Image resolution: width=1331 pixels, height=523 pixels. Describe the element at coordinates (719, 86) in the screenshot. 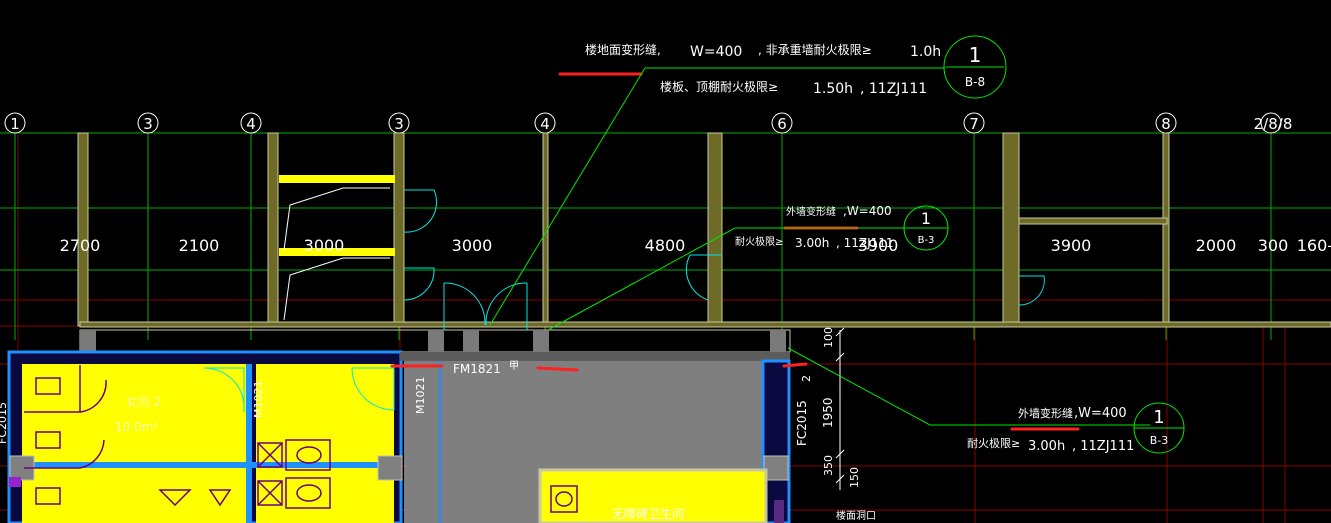

I see `callout-top-line2-label: 楼板、顶棚耐火极限≥` at that location.